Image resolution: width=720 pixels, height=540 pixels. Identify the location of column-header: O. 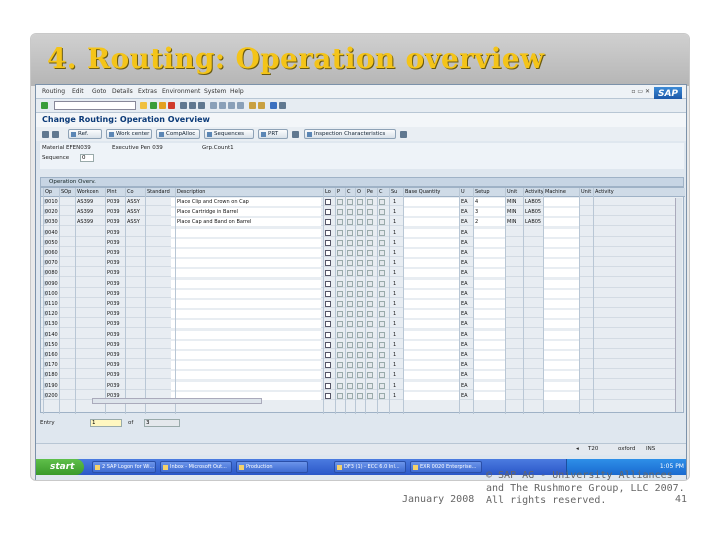
(359, 192).